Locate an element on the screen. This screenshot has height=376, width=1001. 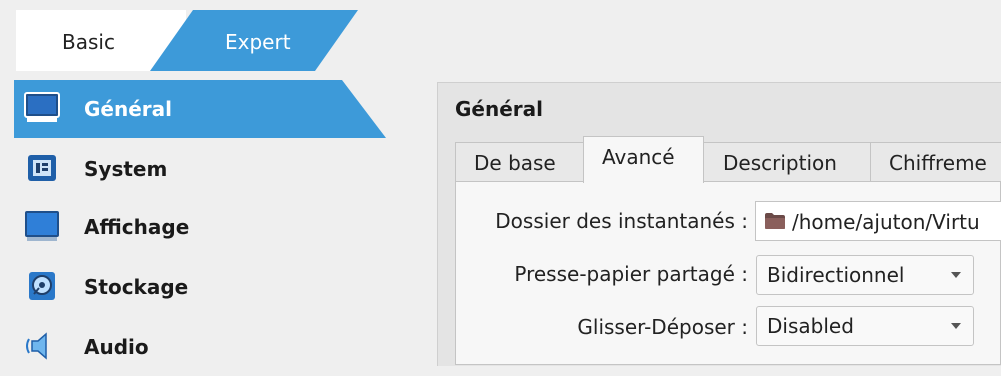
sidebar-item-general: Général is located at coordinates (204, 109).